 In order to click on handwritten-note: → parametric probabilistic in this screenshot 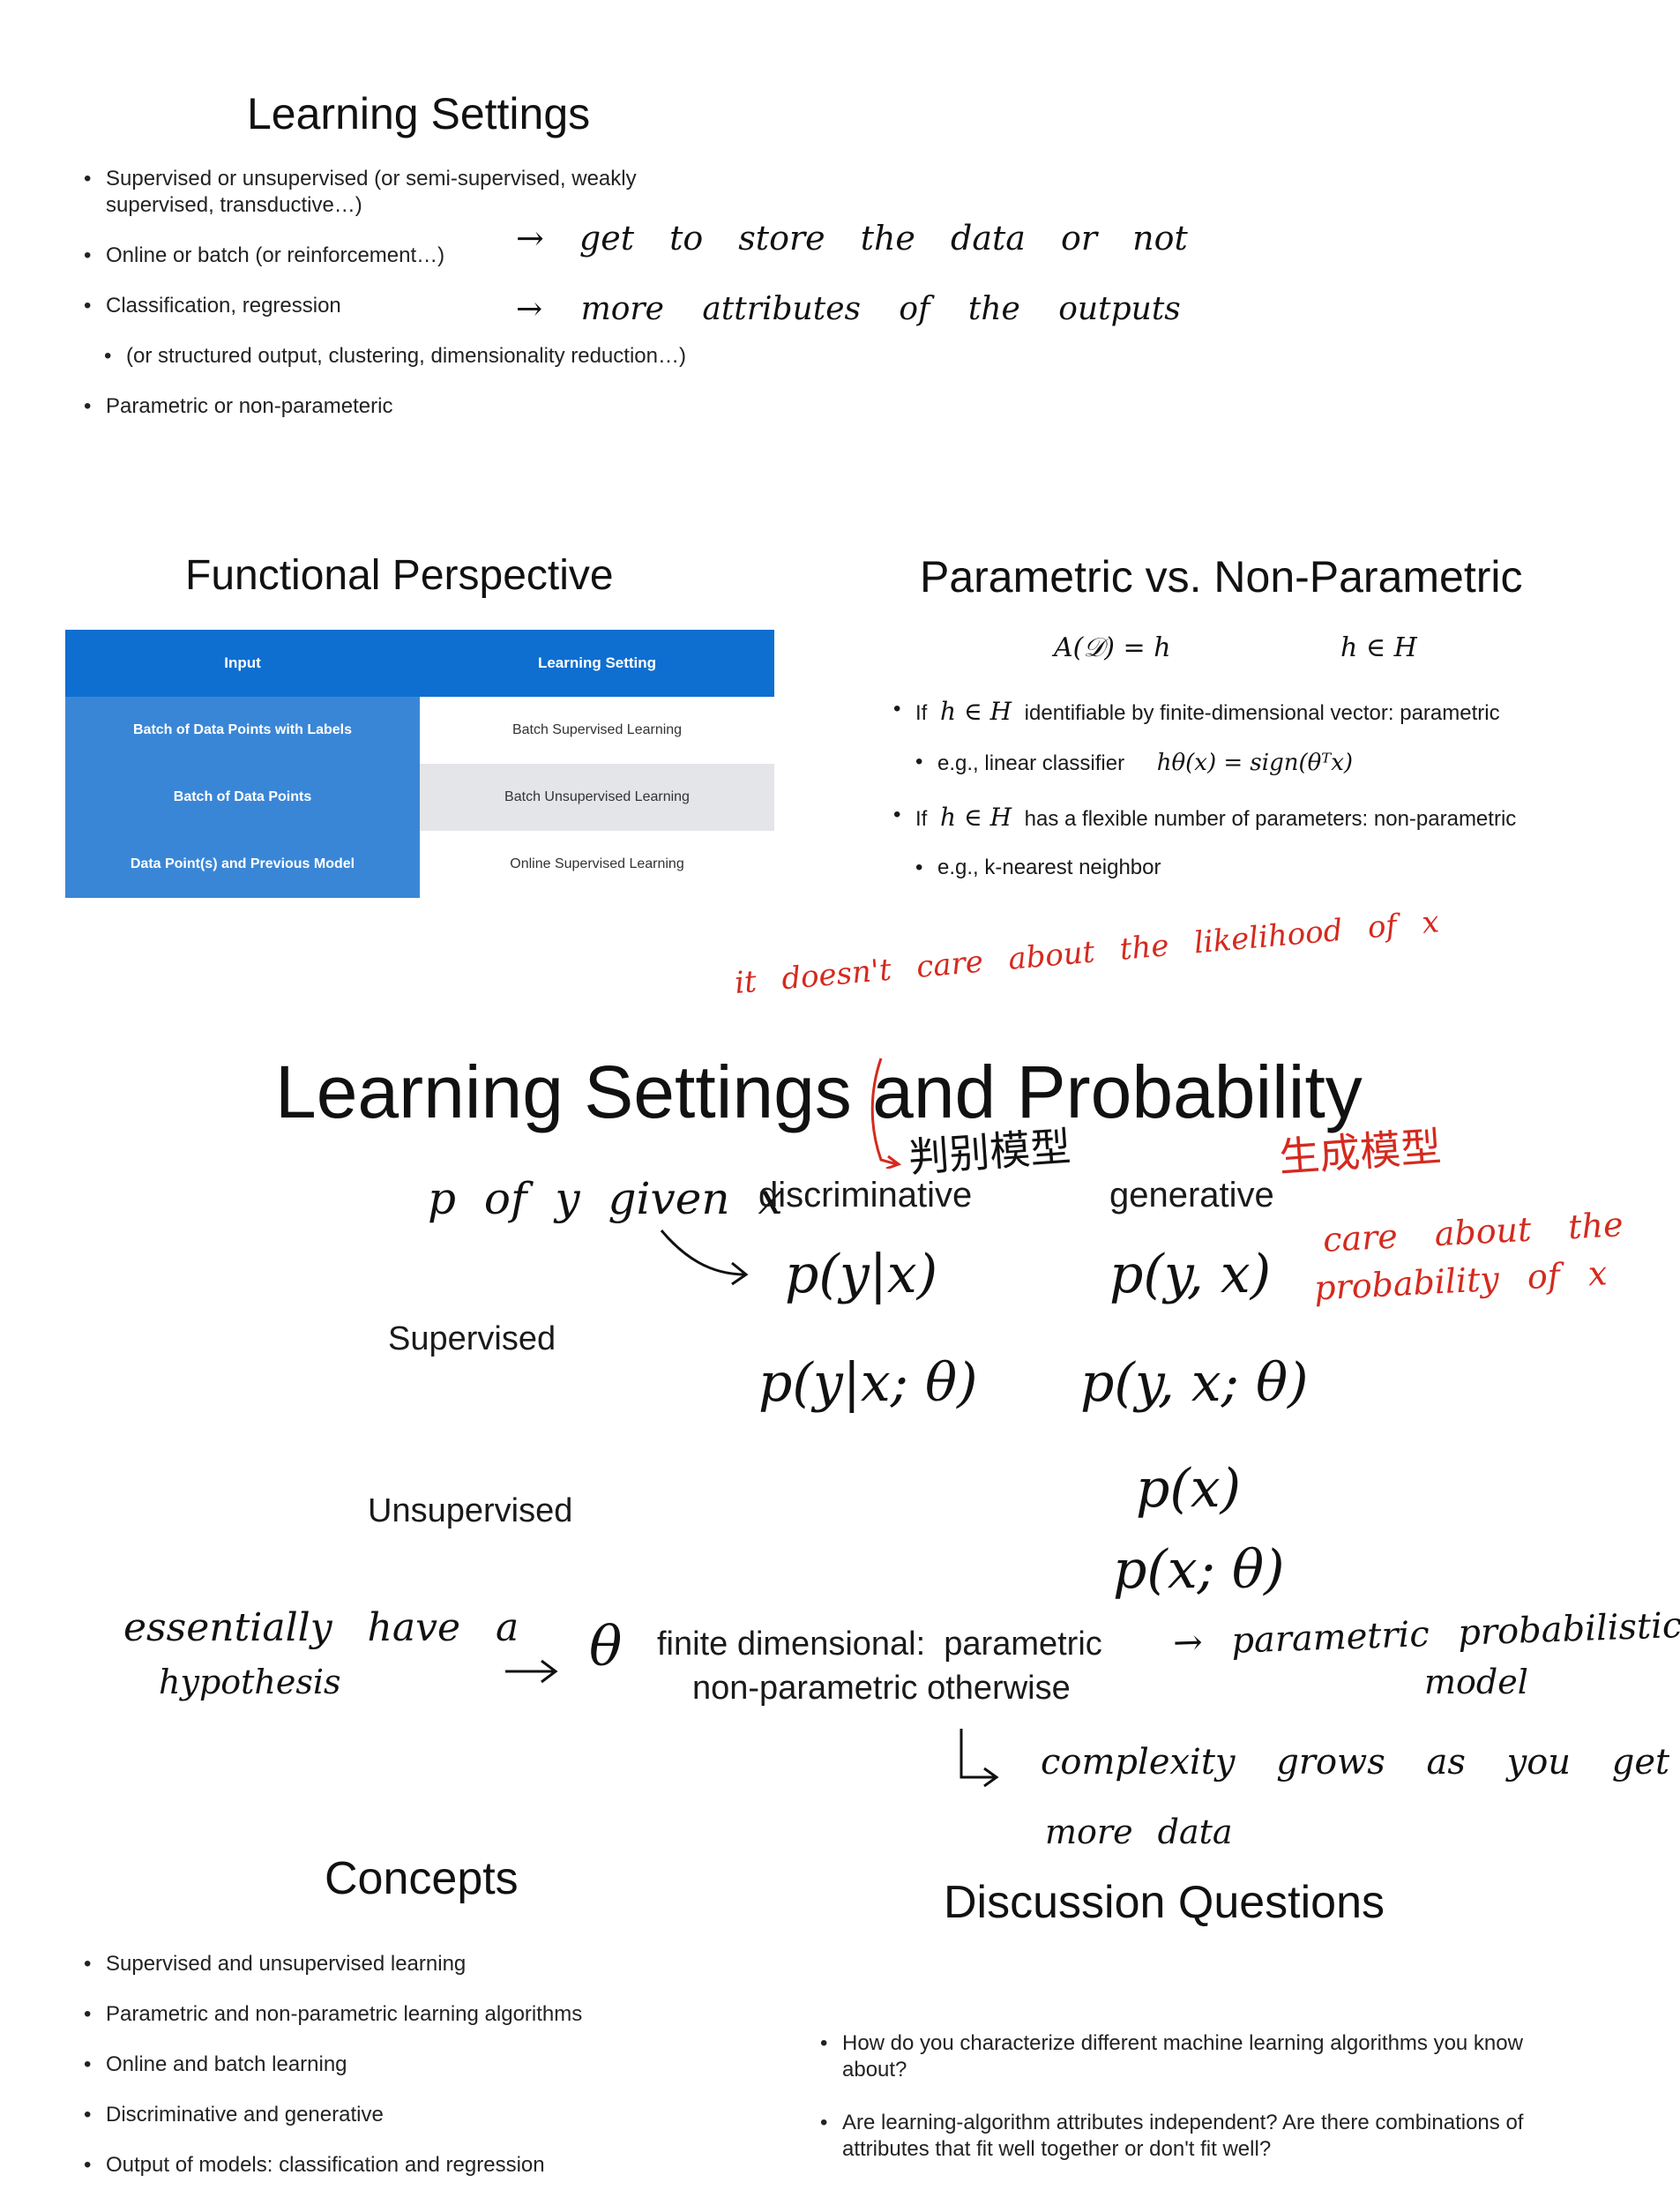, I will do `click(1426, 1634)`.